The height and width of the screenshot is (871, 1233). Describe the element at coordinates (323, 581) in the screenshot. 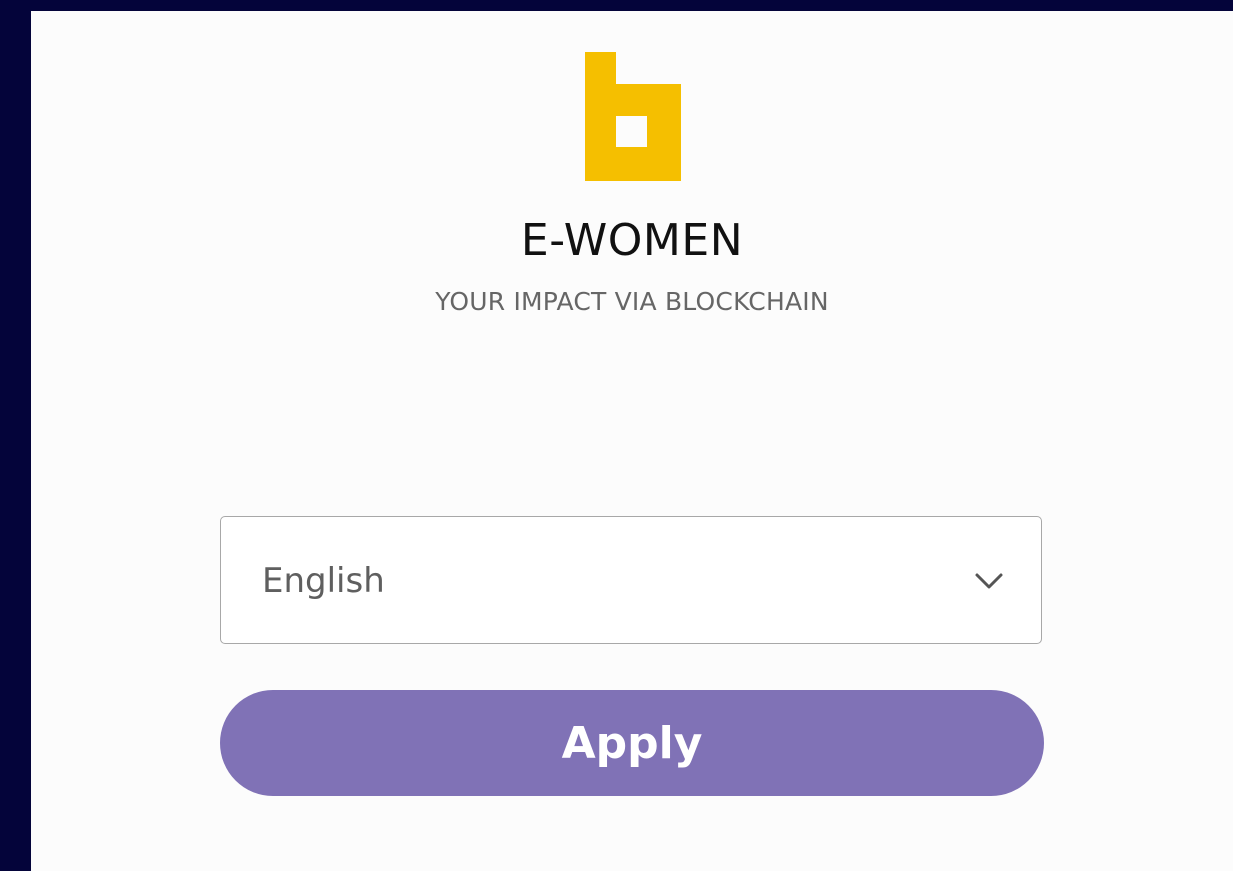

I see `language-select-value: English` at that location.